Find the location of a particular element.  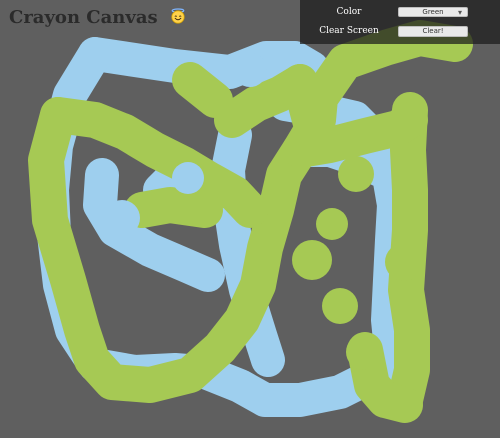

color-select-value: Green is located at coordinates (433, 12).